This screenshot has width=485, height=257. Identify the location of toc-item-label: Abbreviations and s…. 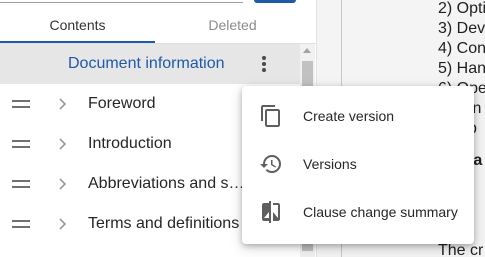
(166, 183).